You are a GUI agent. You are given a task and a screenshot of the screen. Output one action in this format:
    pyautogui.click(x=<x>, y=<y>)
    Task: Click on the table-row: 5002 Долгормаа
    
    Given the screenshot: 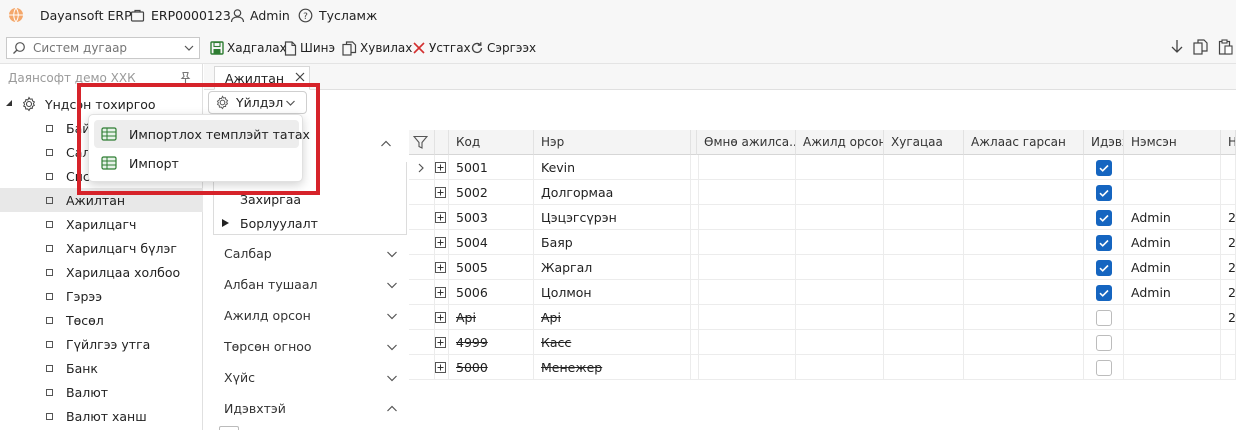 What is the action you would take?
    pyautogui.click(x=822, y=192)
    